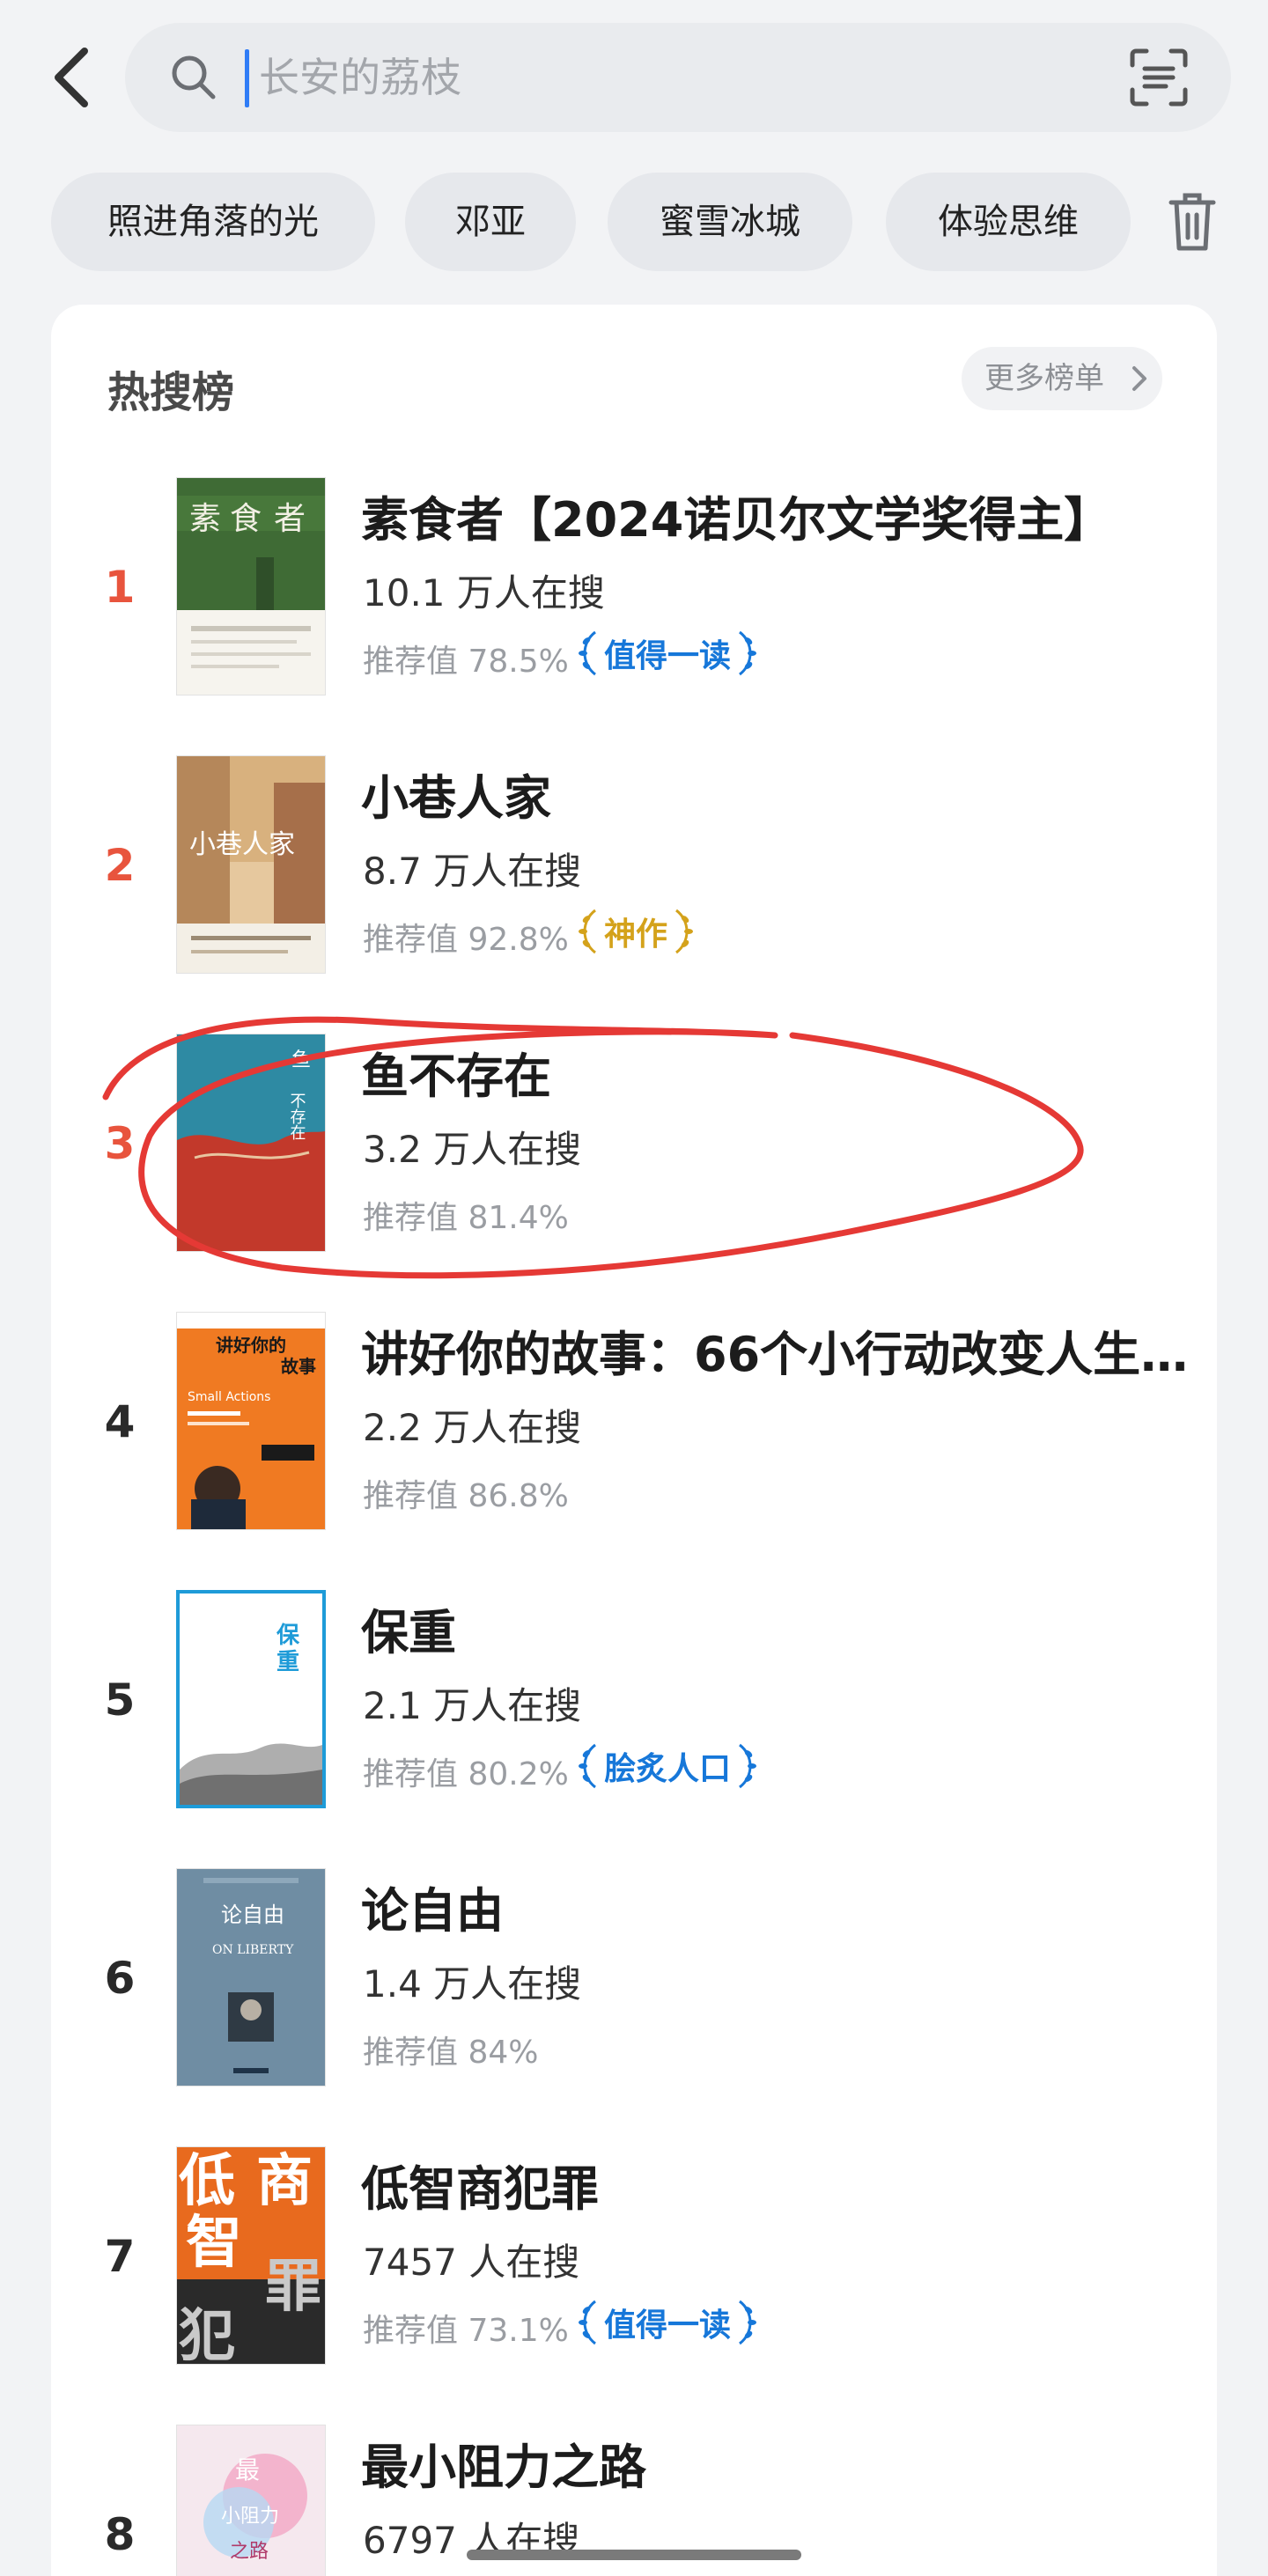 The width and height of the screenshot is (1268, 2576). Describe the element at coordinates (472, 872) in the screenshot. I see `search-count: 8.7 万人在搜` at that location.